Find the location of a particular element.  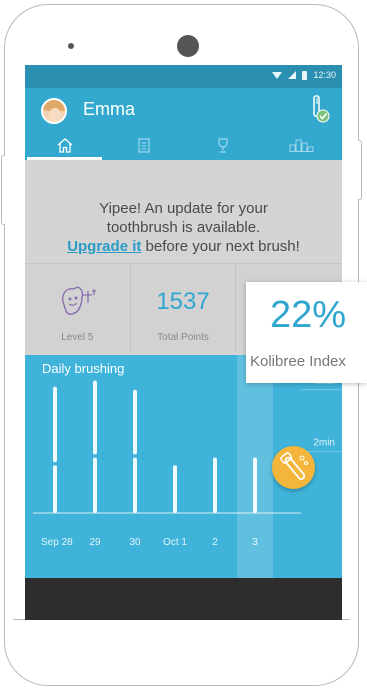

proximity-sensor is located at coordinates (71, 46).